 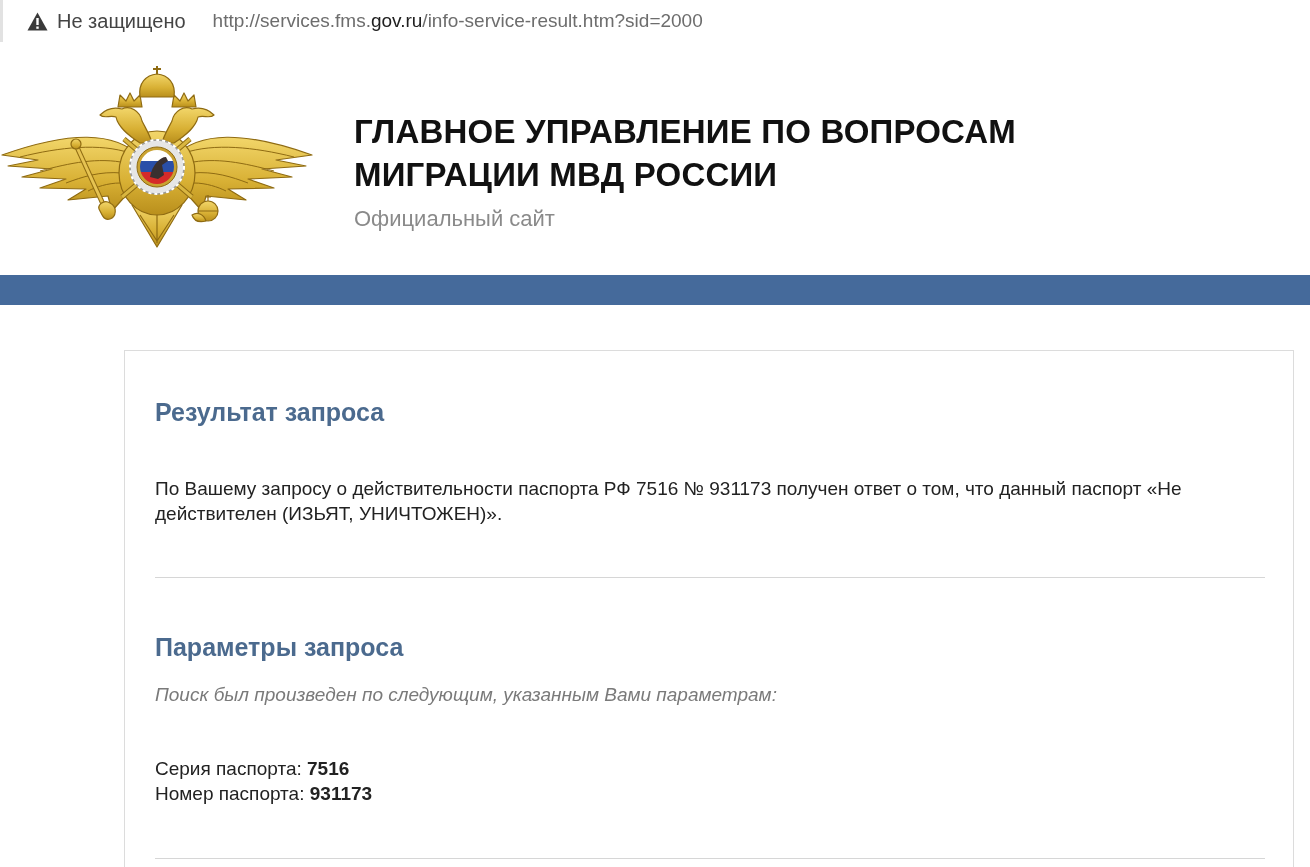 I want to click on parameter-line: Номер паспорта: 931173, so click(x=264, y=794).